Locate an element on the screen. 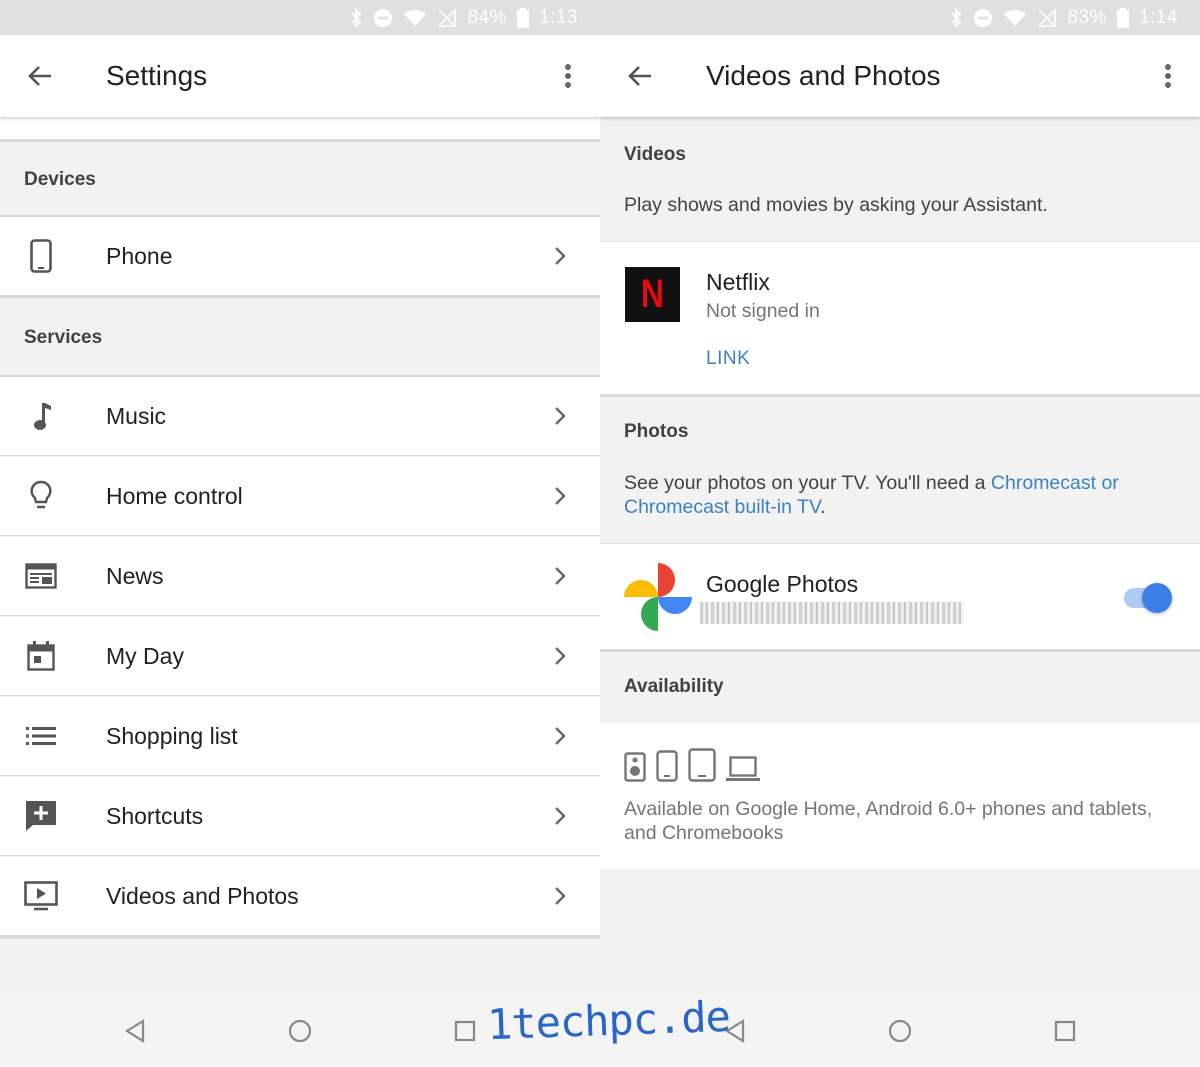  section-header-photos: Photos is located at coordinates (656, 431).